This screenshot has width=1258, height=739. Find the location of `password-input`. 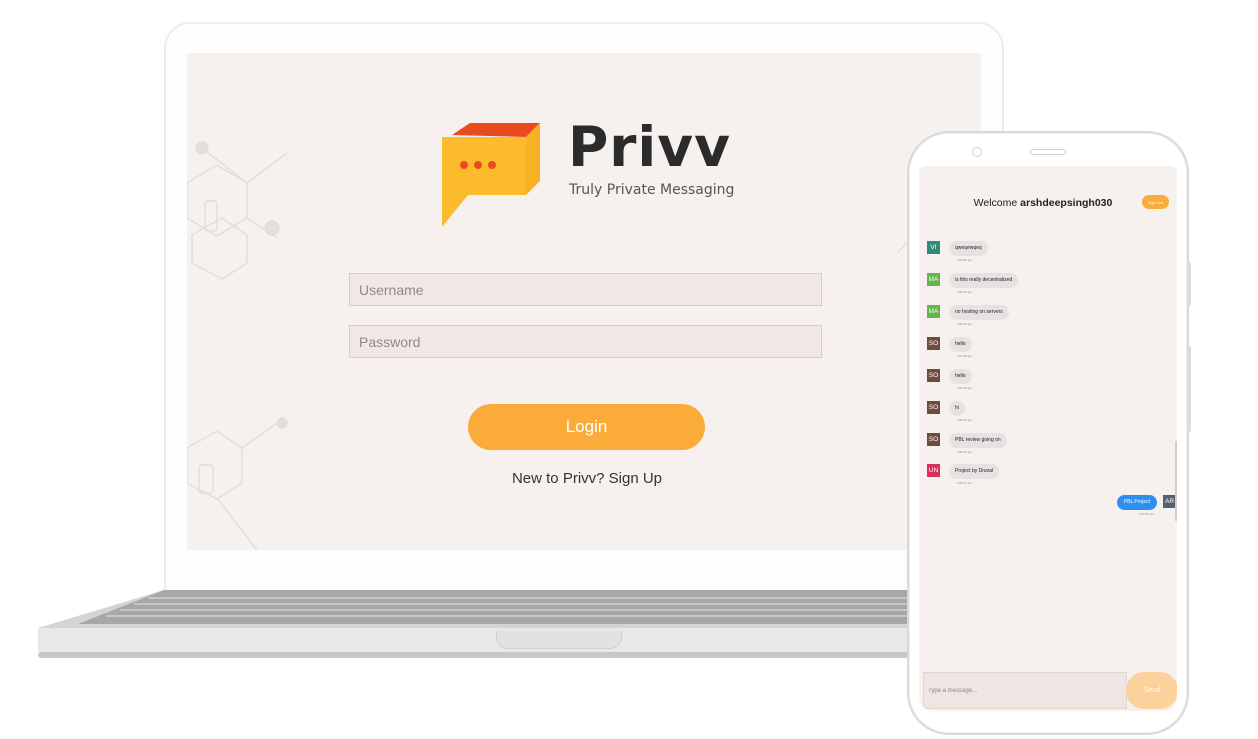

password-input is located at coordinates (585, 341).